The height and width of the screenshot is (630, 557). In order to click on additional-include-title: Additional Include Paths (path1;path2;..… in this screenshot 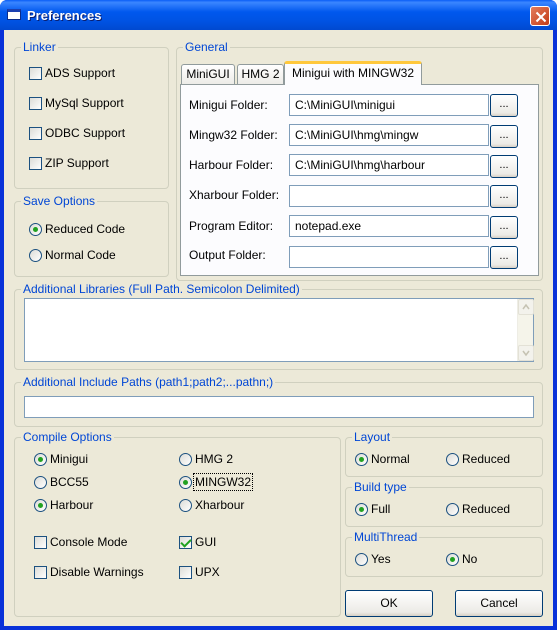, I will do `click(148, 382)`.